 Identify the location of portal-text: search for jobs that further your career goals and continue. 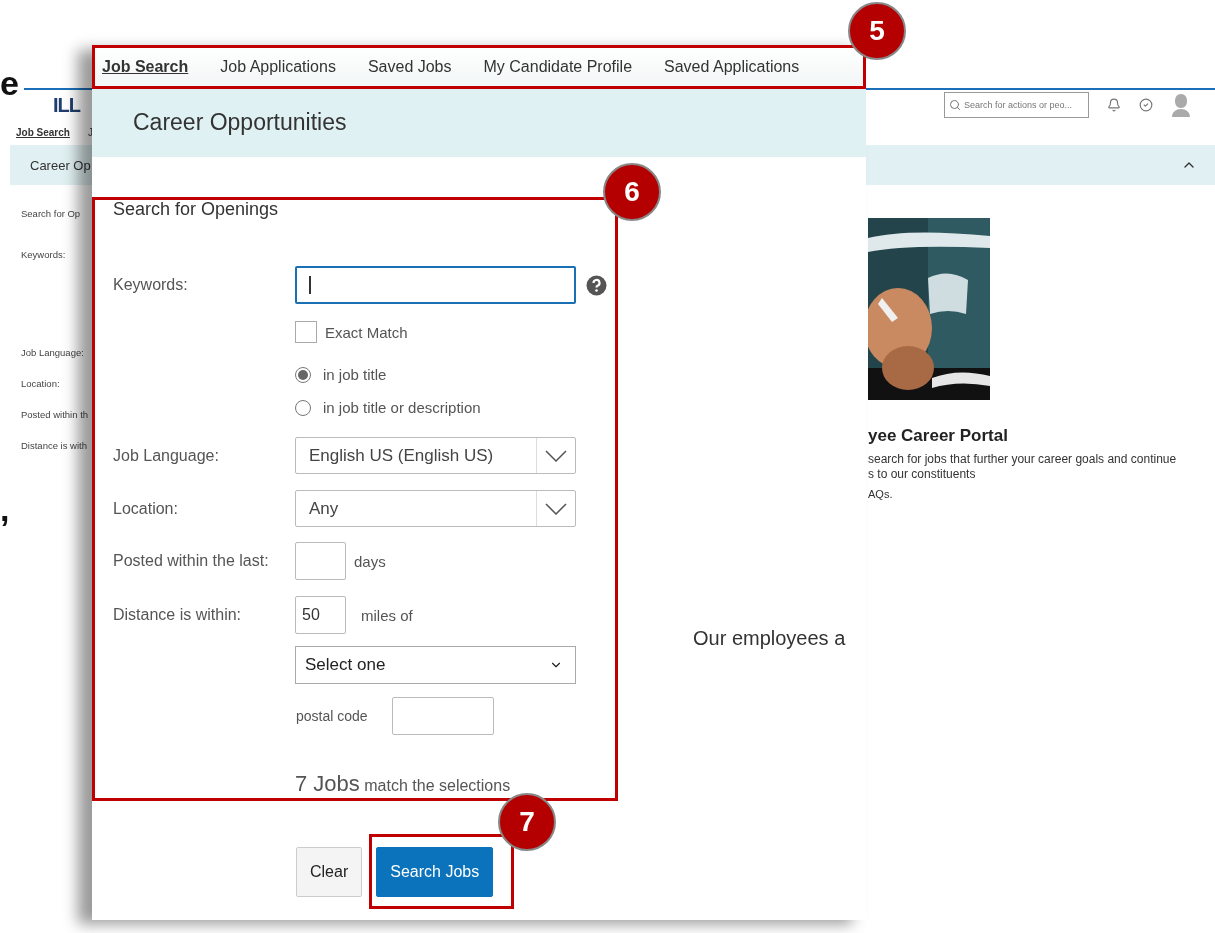
(1022, 459).